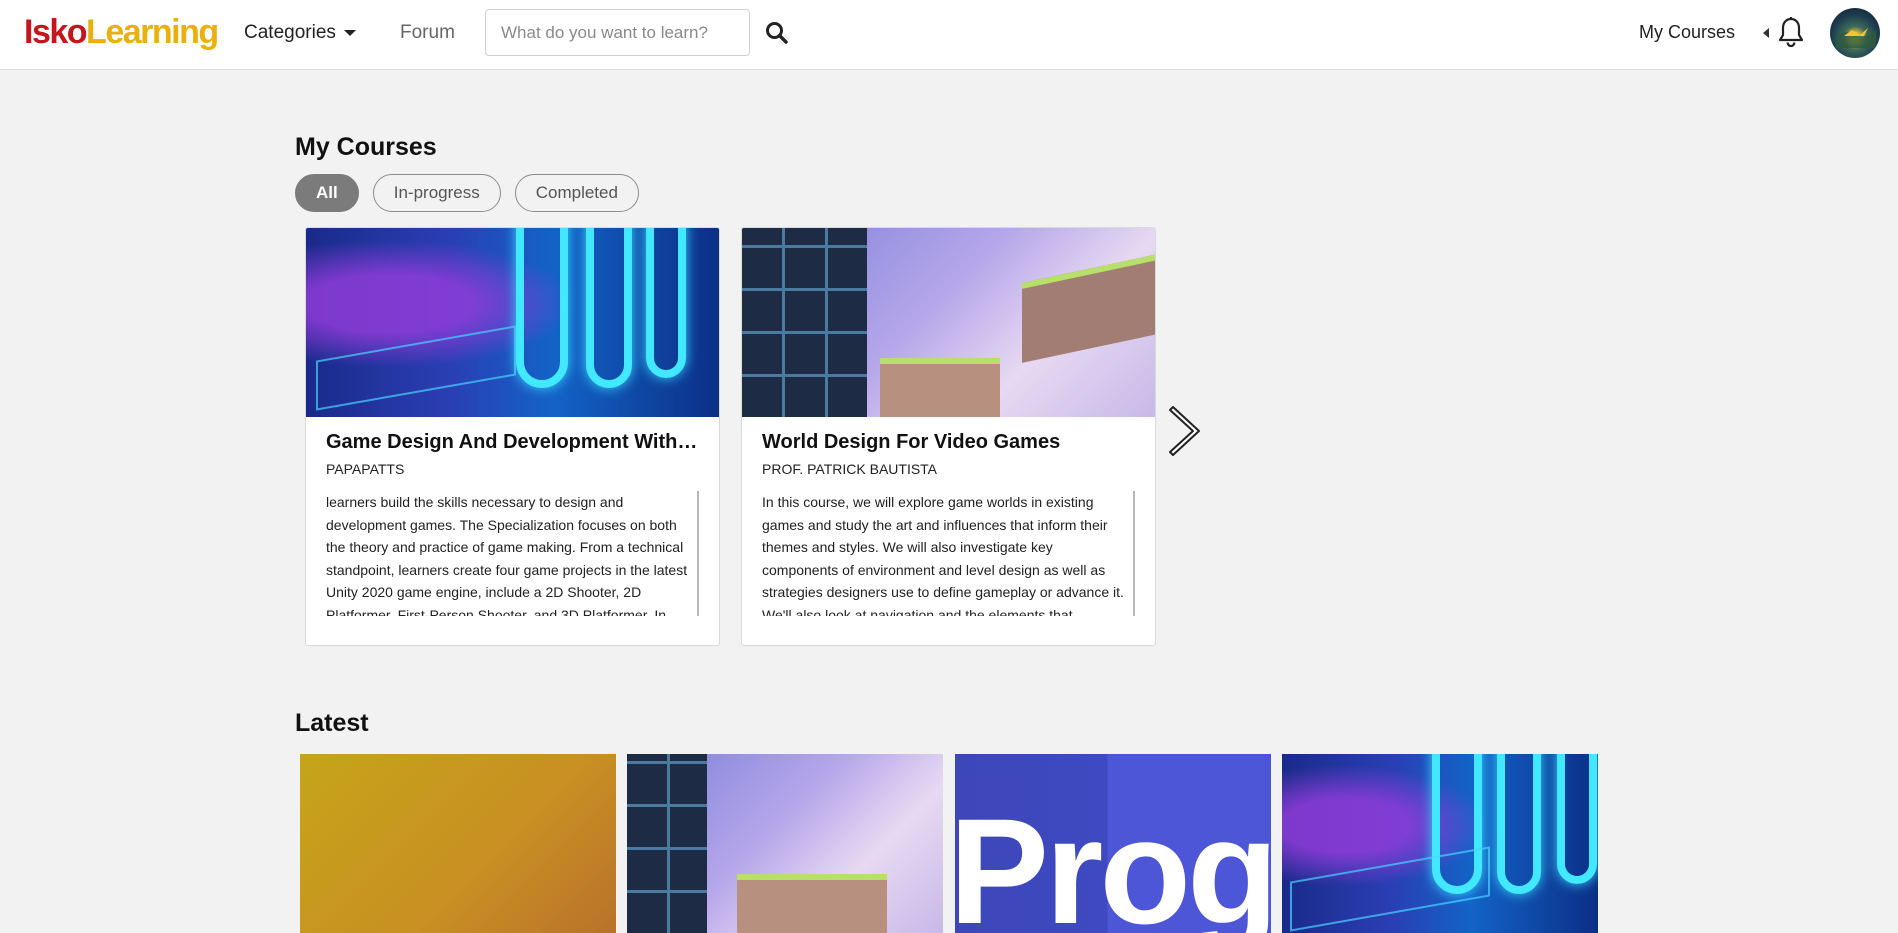  I want to click on course-thumbnail-cyber, so click(512, 322).